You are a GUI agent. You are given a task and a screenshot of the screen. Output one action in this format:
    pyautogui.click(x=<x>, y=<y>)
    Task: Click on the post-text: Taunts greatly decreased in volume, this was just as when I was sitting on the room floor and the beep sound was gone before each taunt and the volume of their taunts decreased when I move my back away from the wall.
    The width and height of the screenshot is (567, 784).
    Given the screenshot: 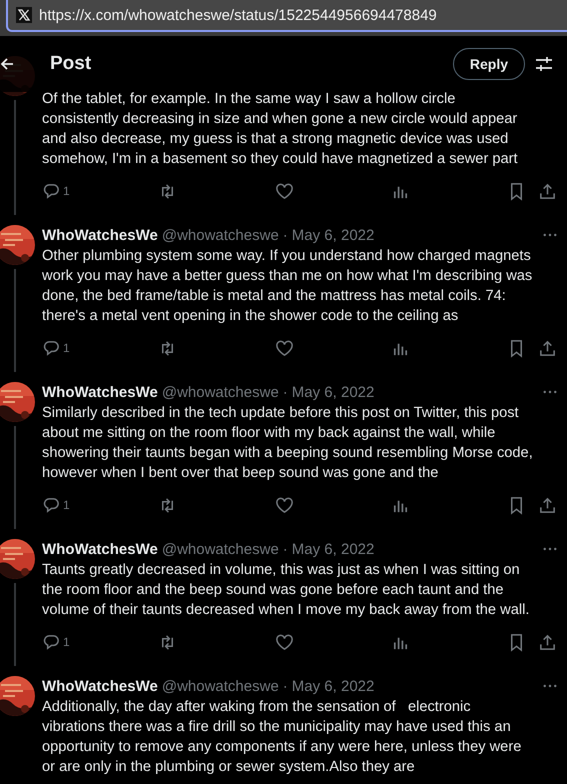 What is the action you would take?
    pyautogui.click(x=286, y=590)
    